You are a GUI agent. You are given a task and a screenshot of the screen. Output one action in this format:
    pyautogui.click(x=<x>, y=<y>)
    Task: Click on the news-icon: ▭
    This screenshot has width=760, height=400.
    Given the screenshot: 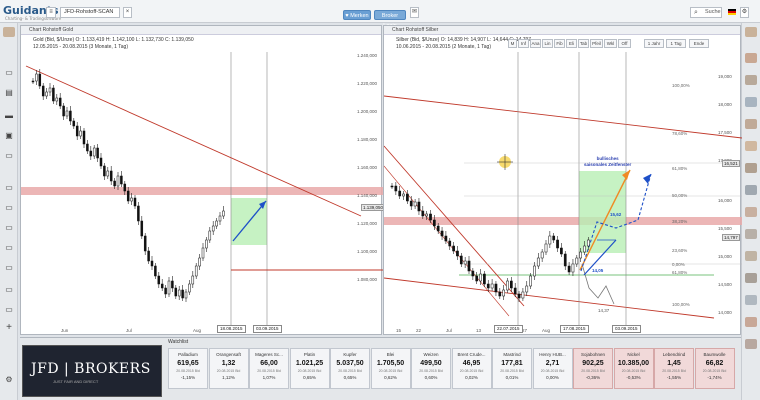 What is the action you would take?
    pyautogui.click(x=9, y=156)
    